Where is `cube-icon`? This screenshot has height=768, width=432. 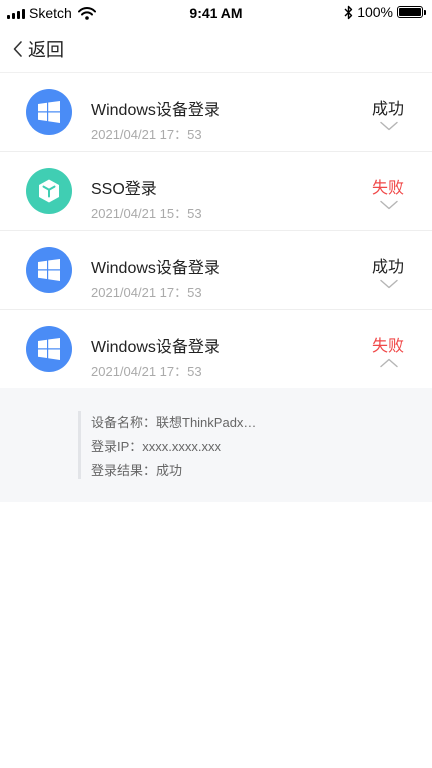
cube-icon is located at coordinates (49, 191).